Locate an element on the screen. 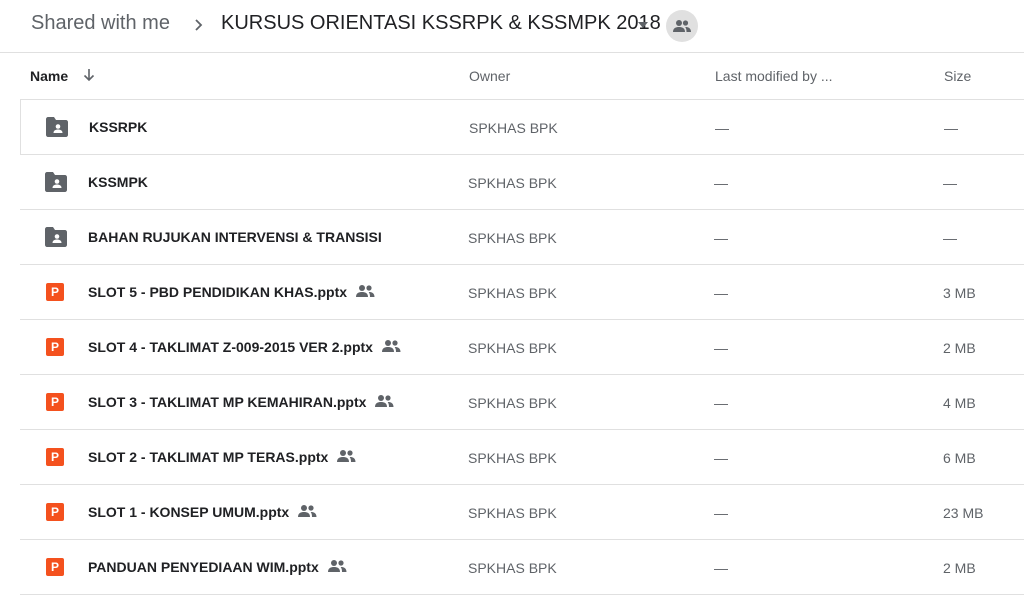  file-name-text: KSSRPK is located at coordinates (118, 127).